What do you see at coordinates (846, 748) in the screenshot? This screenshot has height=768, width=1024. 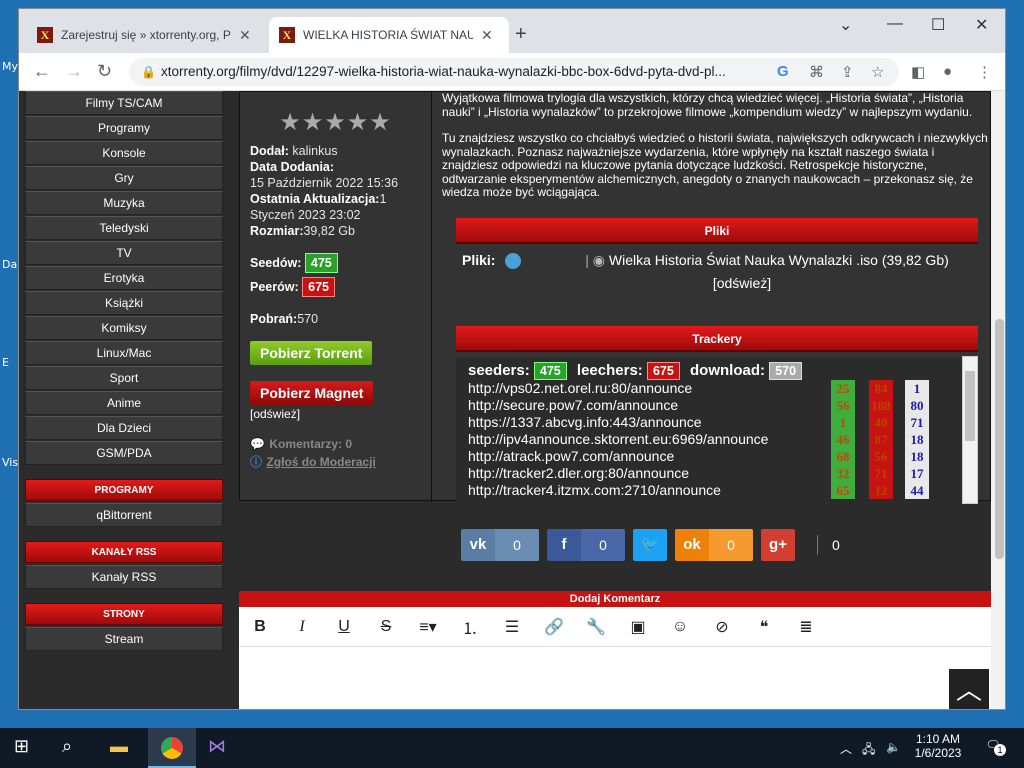 I see `chevron-up-icon: ︿` at bounding box center [846, 748].